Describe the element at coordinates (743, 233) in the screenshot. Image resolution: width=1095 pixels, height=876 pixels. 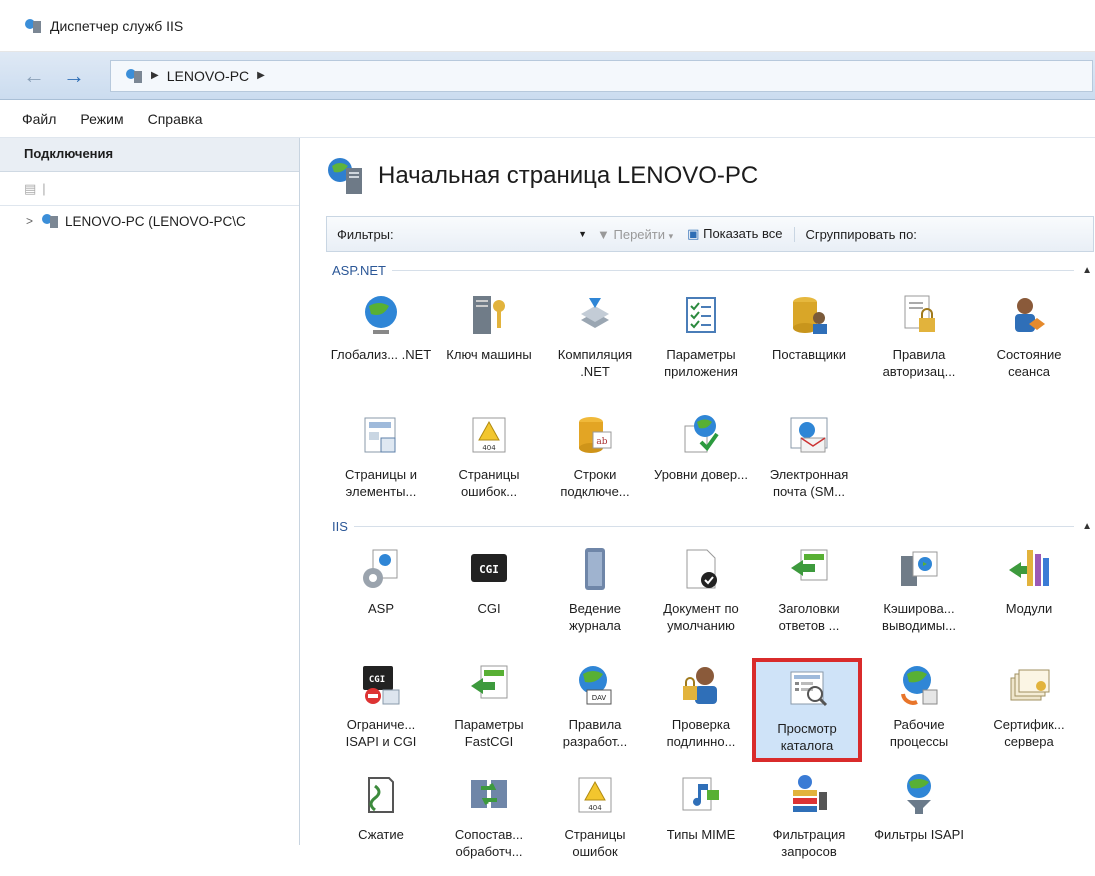
I see `show-all-label: Показать все` at that location.